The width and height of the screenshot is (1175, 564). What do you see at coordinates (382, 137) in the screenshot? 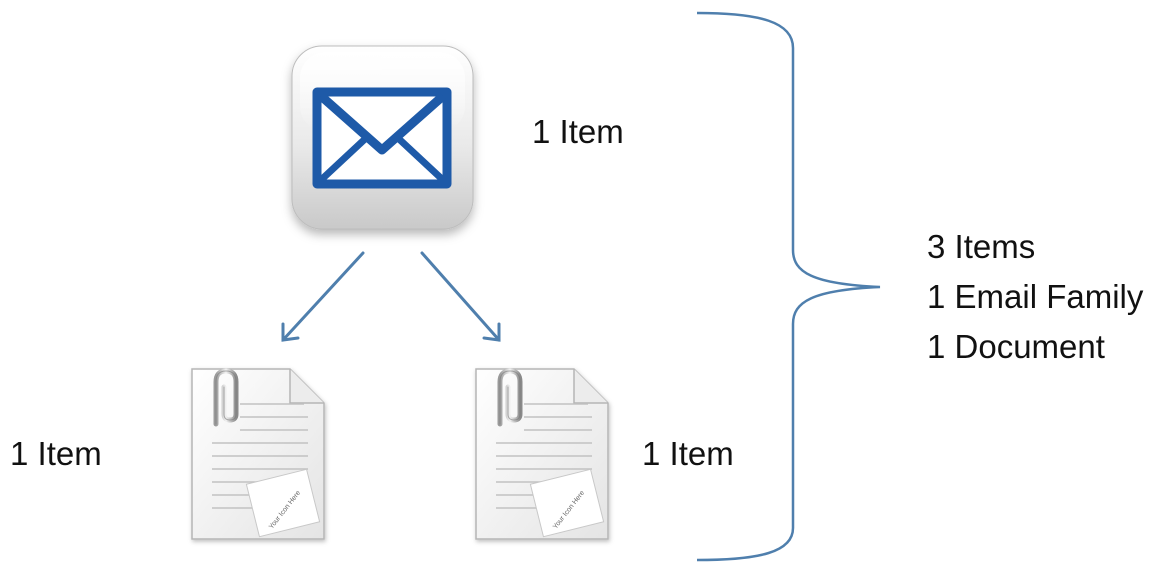
I see `email-envelope-icon` at bounding box center [382, 137].